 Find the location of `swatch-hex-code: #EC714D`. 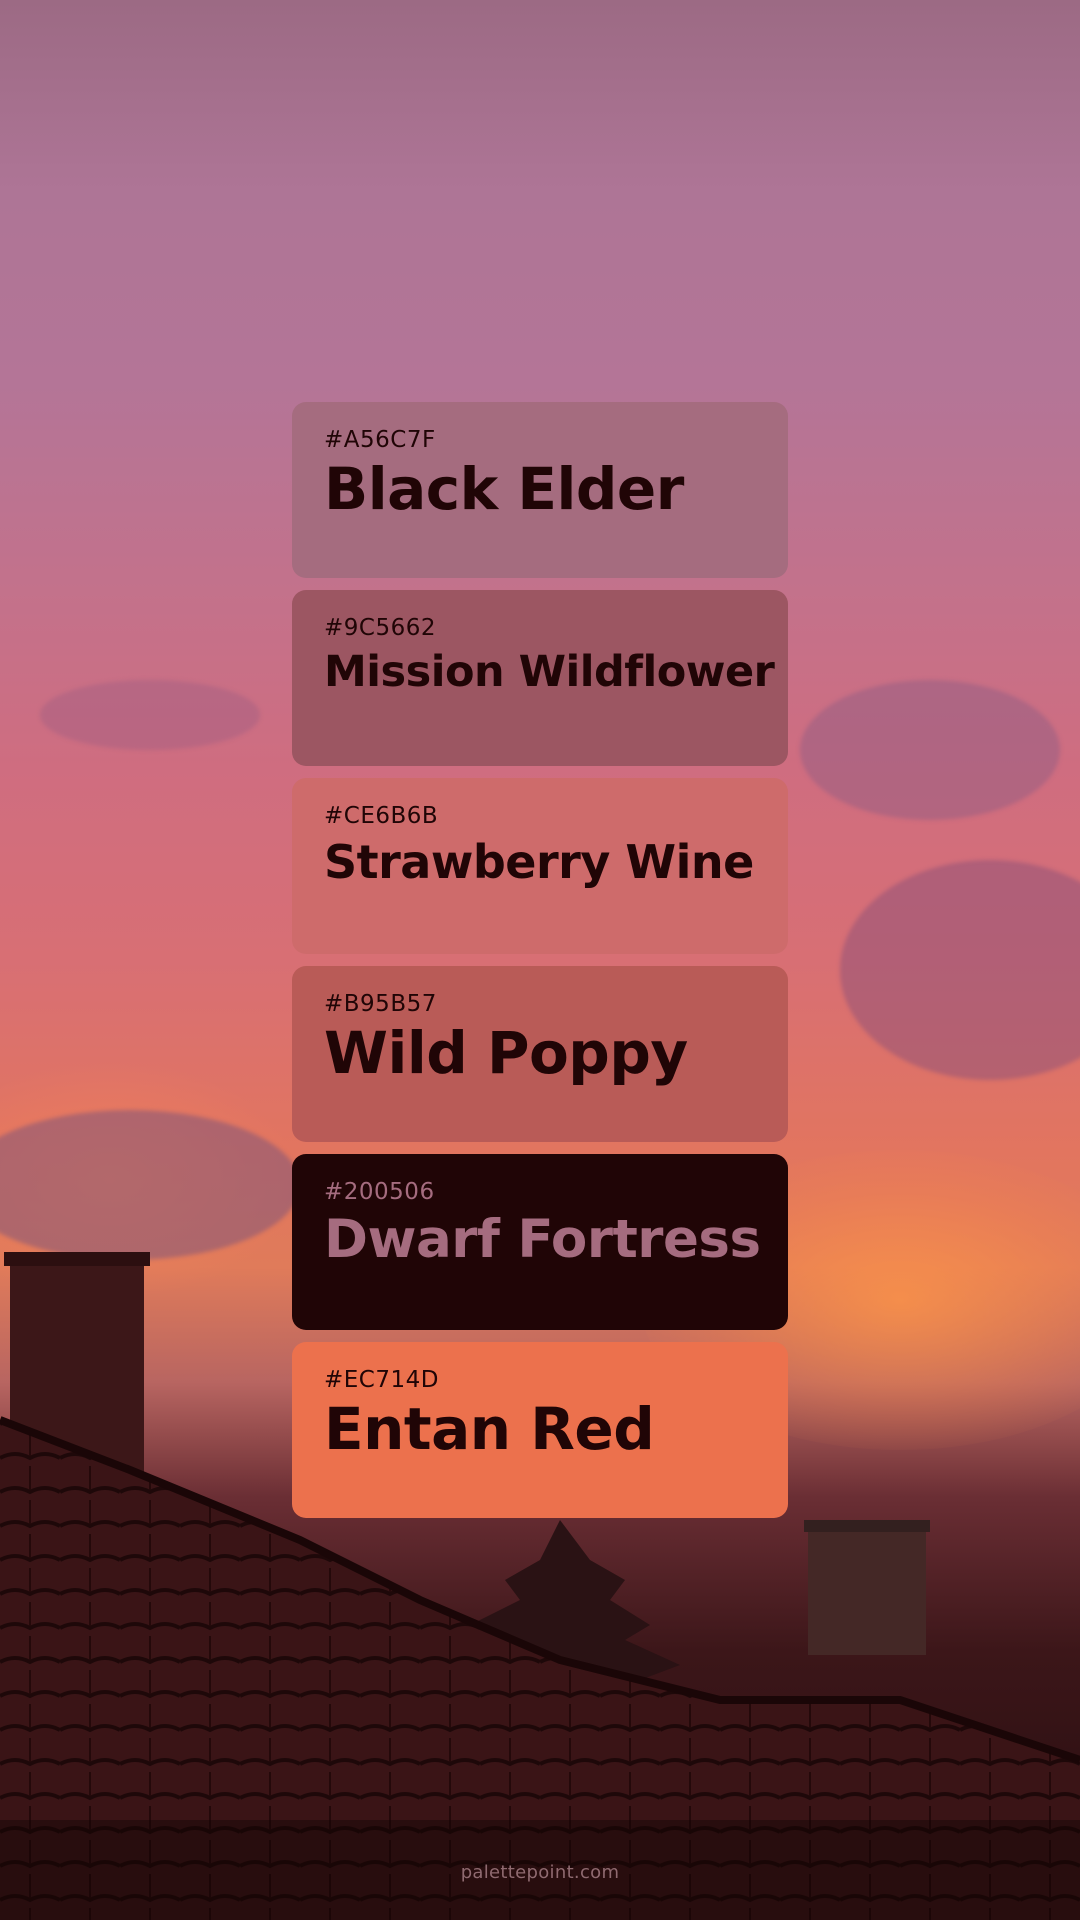

swatch-hex-code: #EC714D is located at coordinates (381, 1380).